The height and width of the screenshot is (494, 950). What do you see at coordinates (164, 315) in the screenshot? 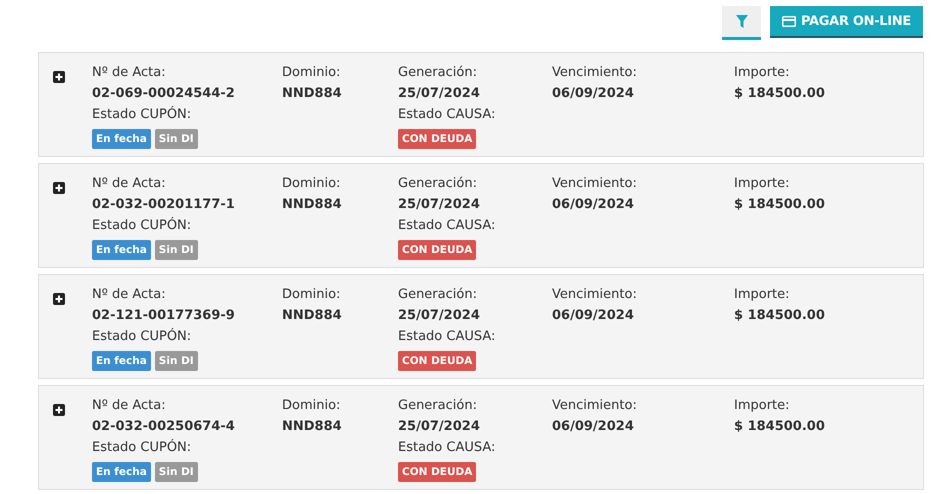
I see `field-value: 02-121-00177369-9` at bounding box center [164, 315].